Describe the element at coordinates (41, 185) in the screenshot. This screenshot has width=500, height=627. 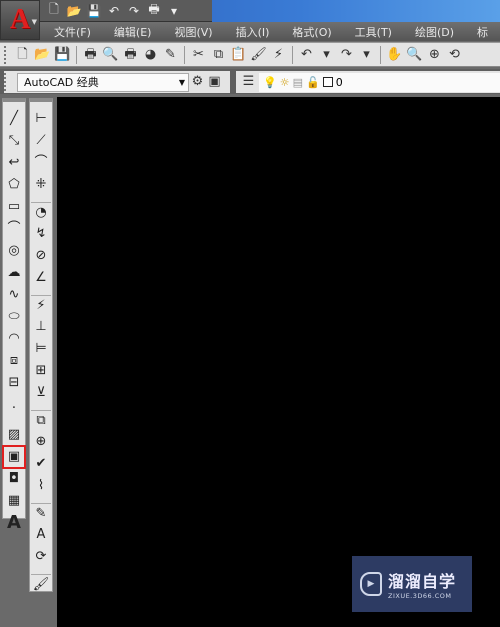
I see `ordinate-icon: ⁜` at that location.